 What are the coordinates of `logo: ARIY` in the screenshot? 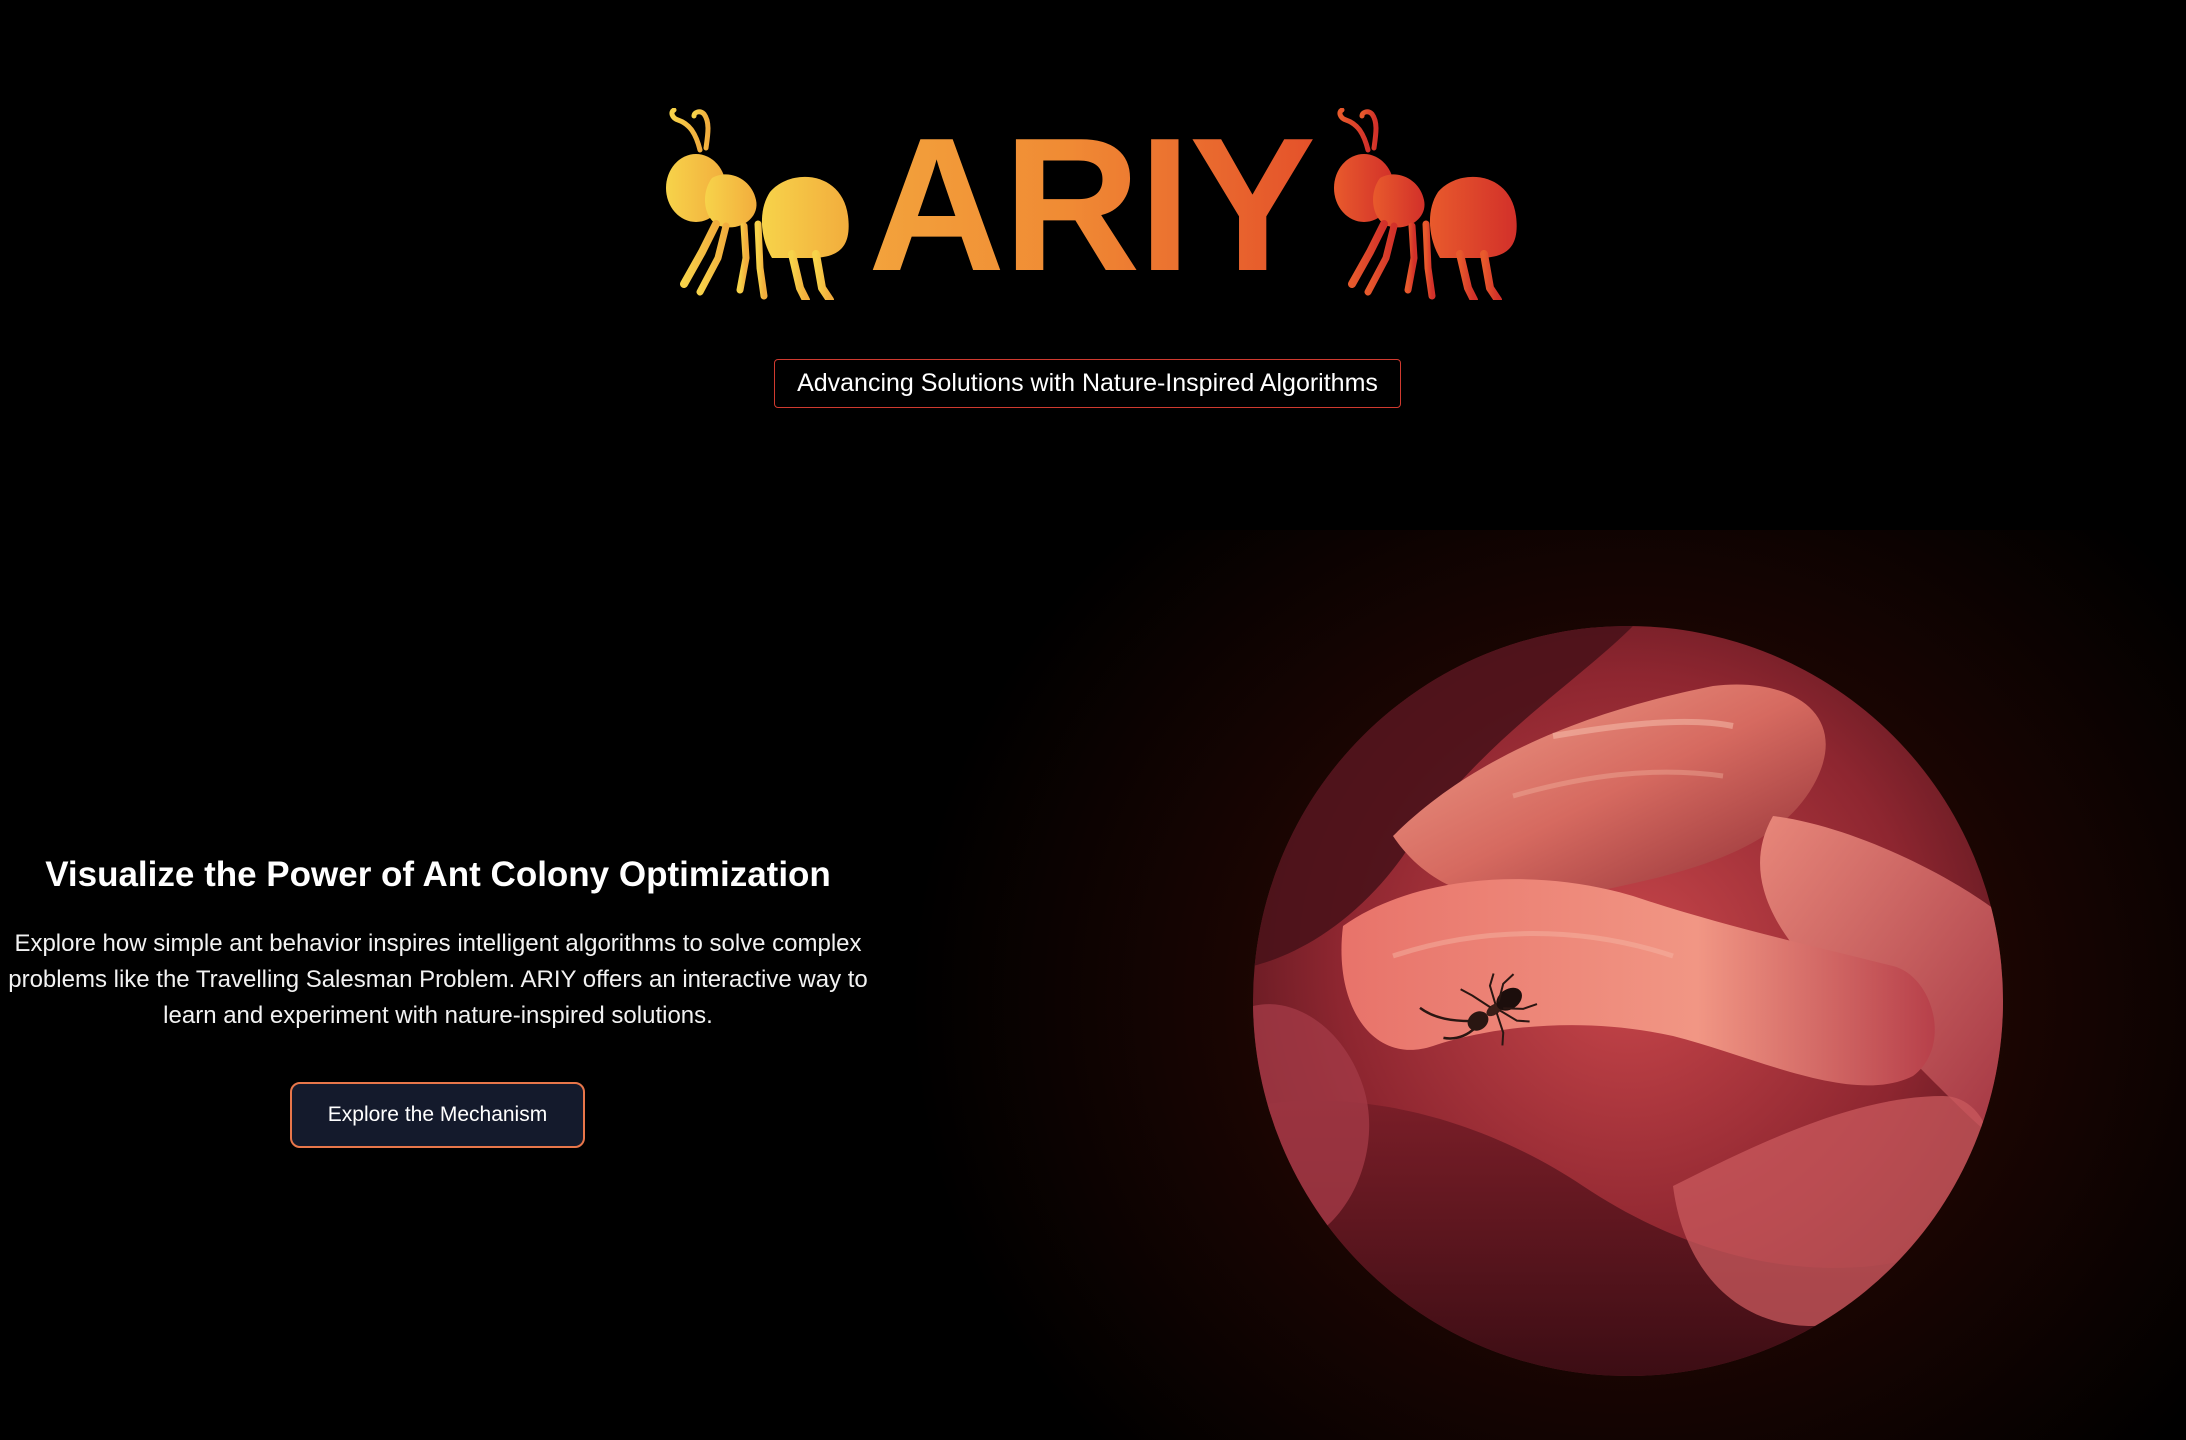 It's located at (1093, 200).